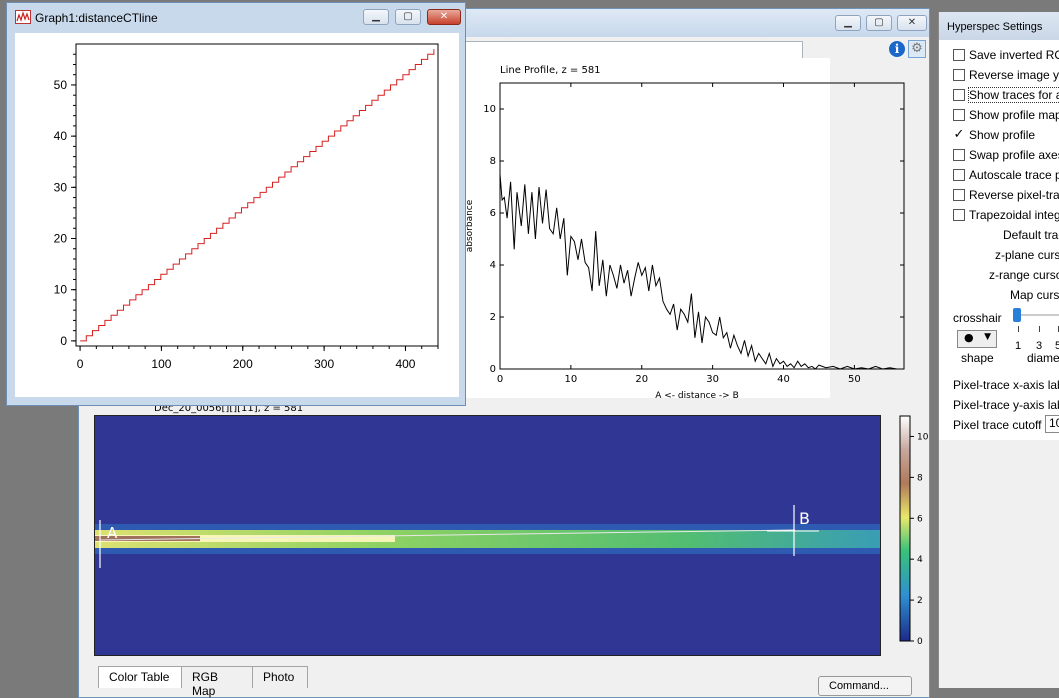 The width and height of the screenshot is (1059, 698). What do you see at coordinates (493, 317) in the screenshot?
I see `y-tick-label: 2` at bounding box center [493, 317].